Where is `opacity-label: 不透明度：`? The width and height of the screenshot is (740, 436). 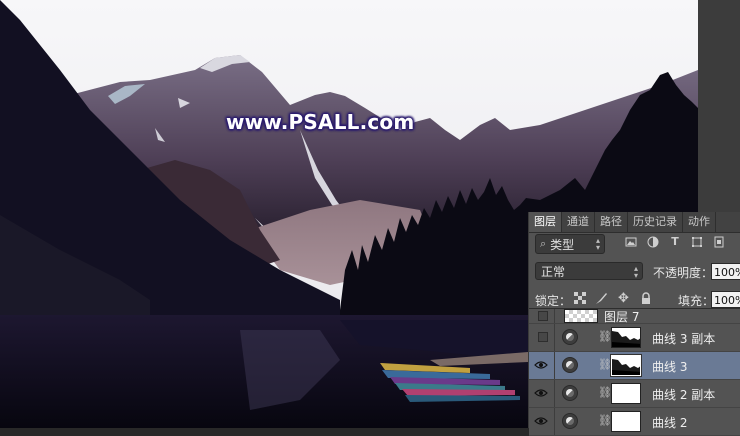 opacity-label: 不透明度： is located at coordinates (683, 273).